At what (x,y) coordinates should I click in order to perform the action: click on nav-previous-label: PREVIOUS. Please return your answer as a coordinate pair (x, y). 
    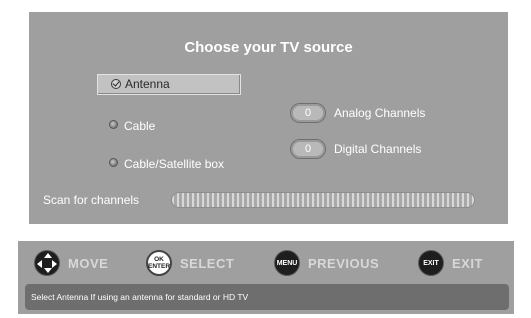
    Looking at the image, I should click on (344, 263).